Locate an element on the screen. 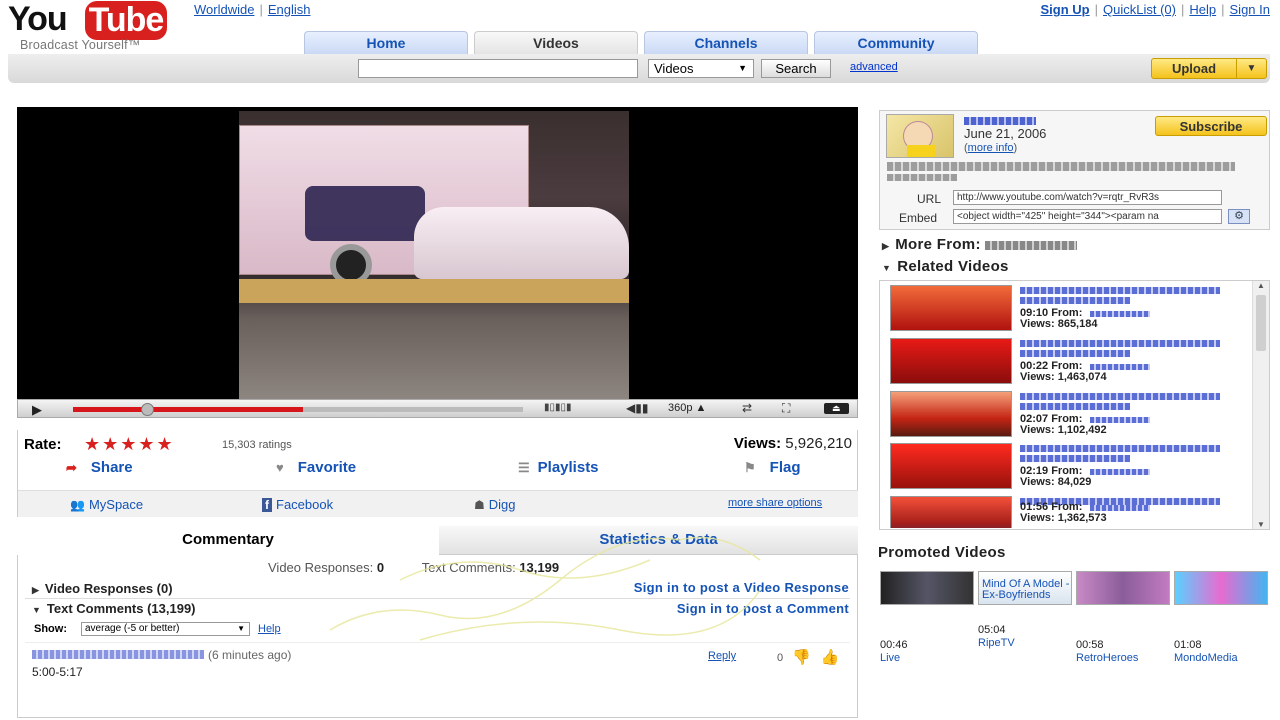 The width and height of the screenshot is (1280, 720). related-video-item: 02:19 From: Views: 84,029 is located at coordinates (1070, 468).